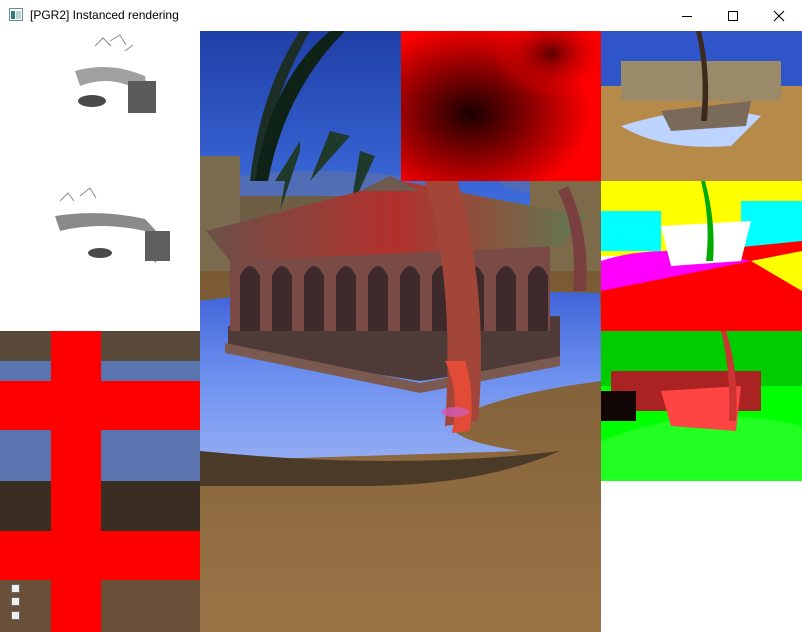  Describe the element at coordinates (701, 256) in the screenshot. I see `normal-buffer-view` at that location.